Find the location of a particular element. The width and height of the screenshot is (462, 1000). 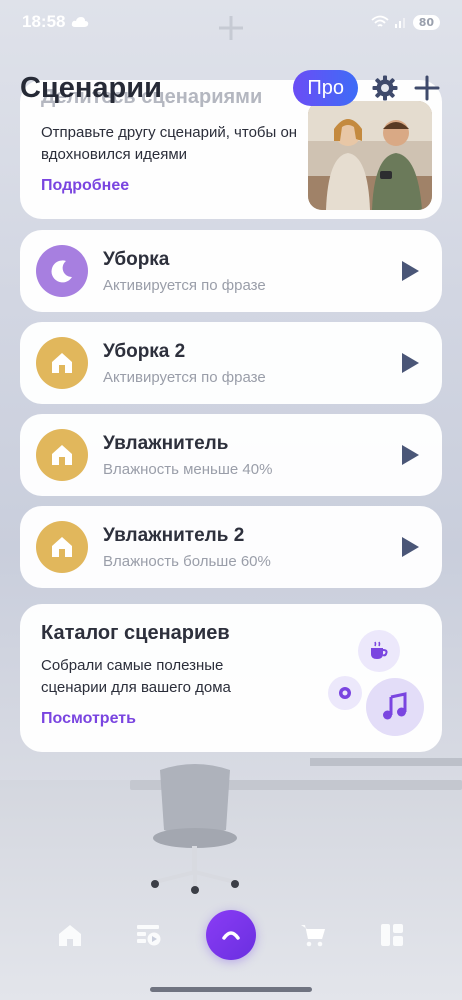

plus-icon is located at coordinates (427, 88).